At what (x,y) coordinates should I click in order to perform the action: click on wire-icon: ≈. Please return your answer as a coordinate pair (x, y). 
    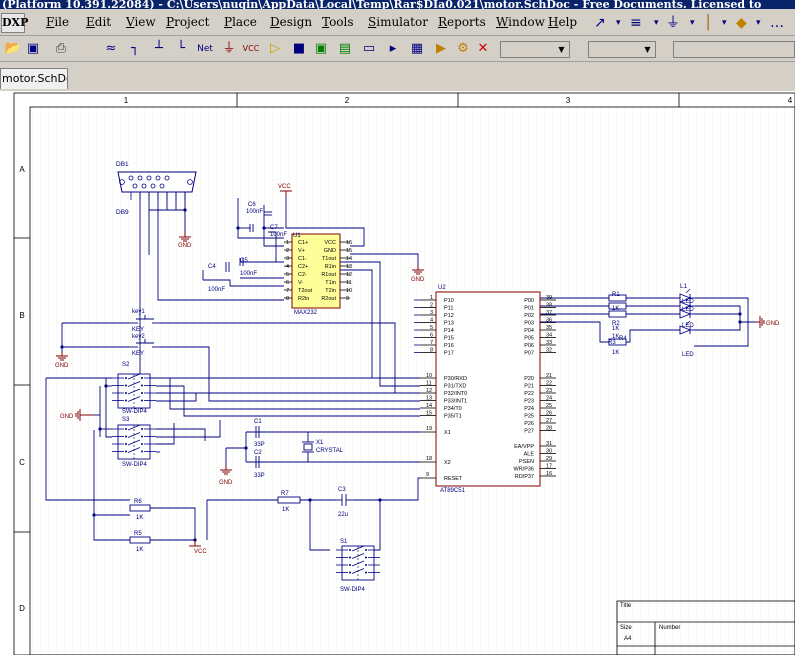
    Looking at the image, I should click on (111, 49).